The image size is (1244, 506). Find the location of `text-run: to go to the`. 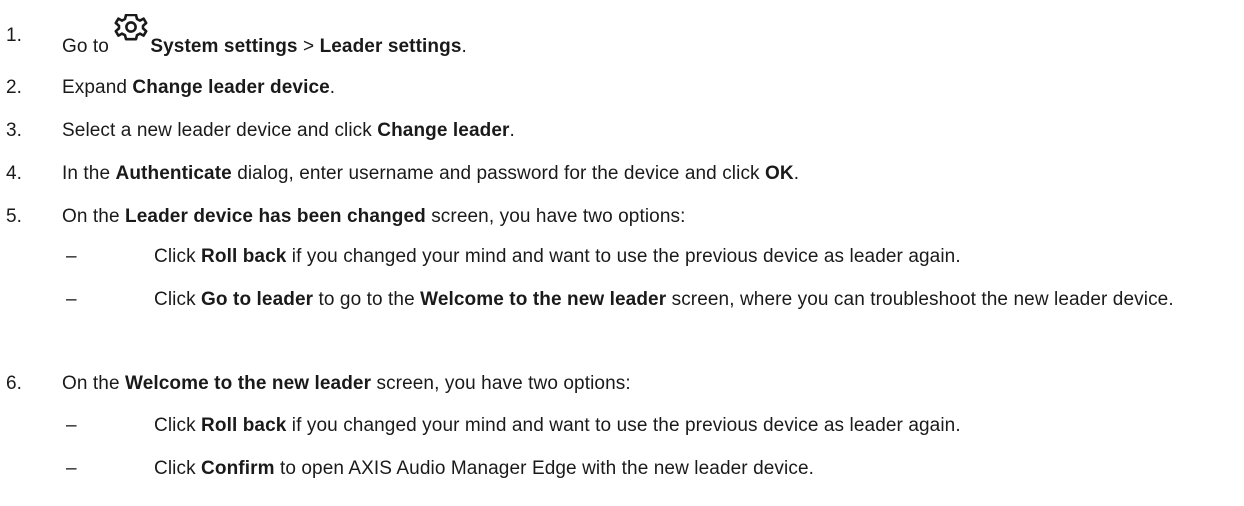

text-run: to go to the is located at coordinates (367, 299).